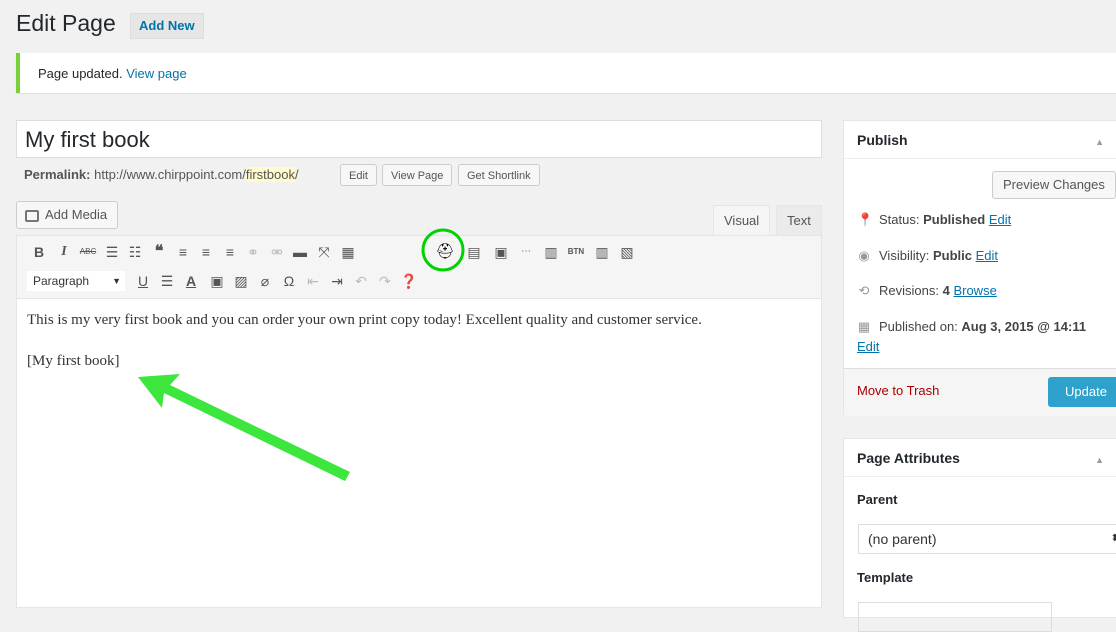 Image resolution: width=1116 pixels, height=632 pixels. I want to click on fullscreen-icon: ⤧, so click(324, 252).